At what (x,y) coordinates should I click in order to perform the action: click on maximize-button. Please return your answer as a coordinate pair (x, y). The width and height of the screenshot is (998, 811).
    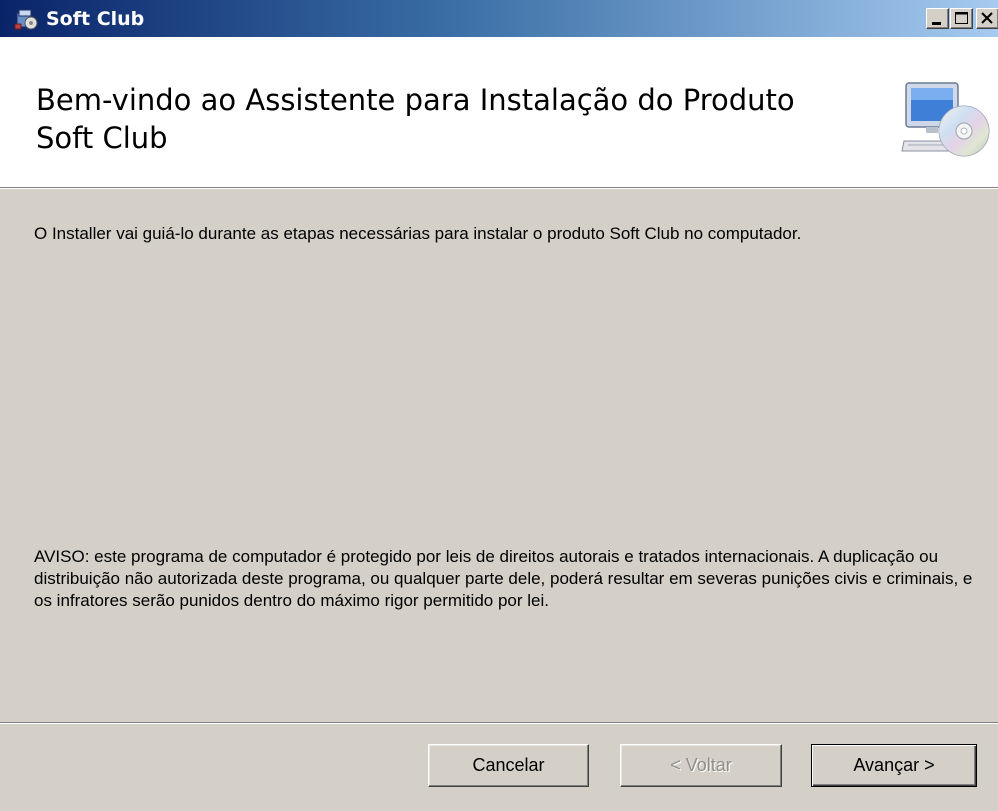
    Looking at the image, I should click on (961, 18).